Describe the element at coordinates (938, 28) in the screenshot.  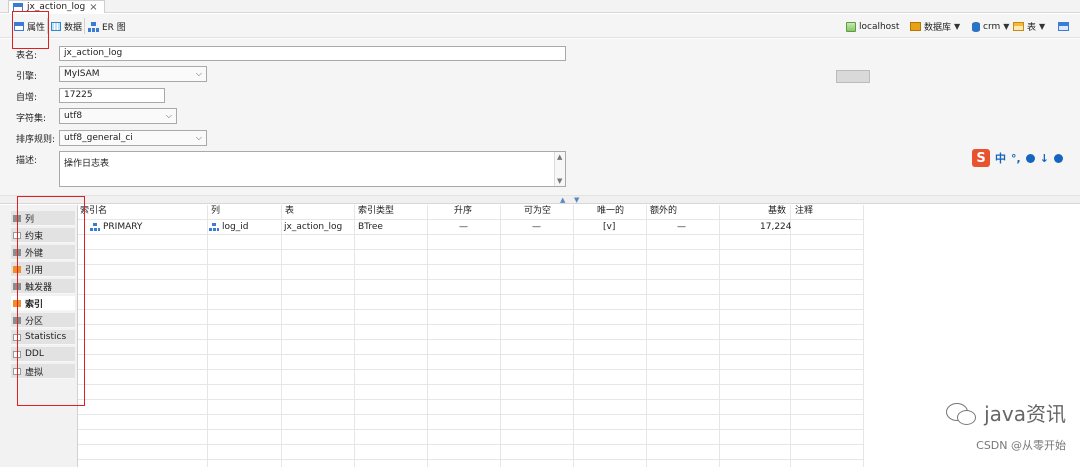
I see `database-label: 数据库` at that location.